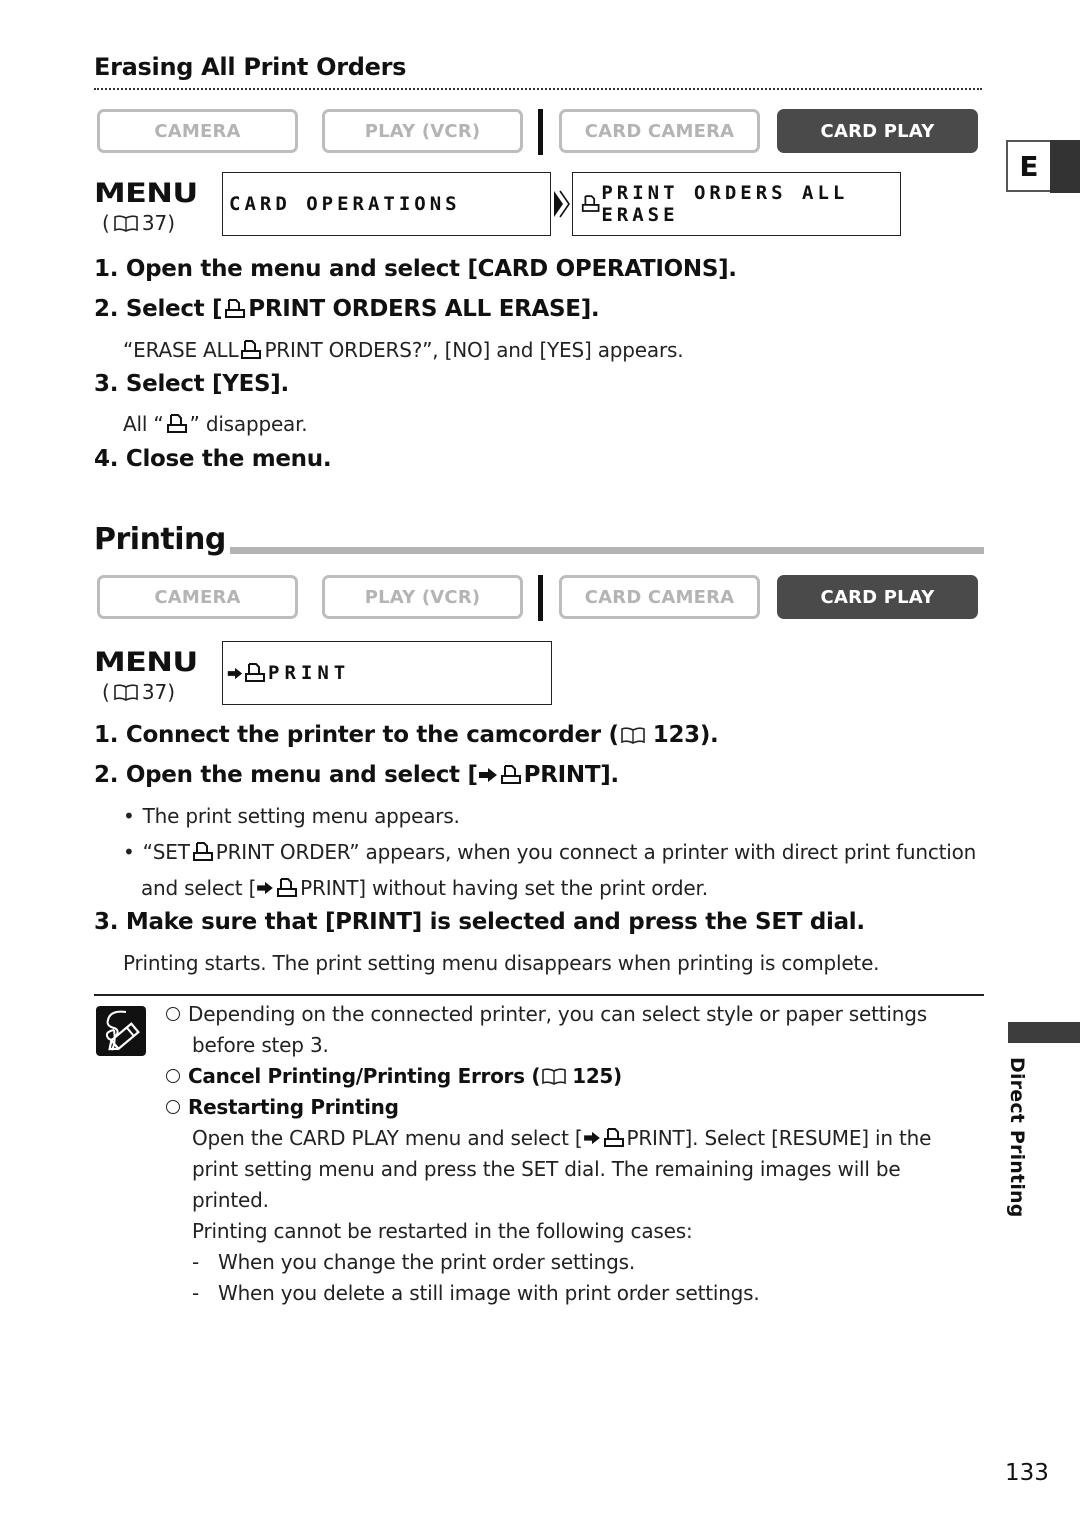 The width and height of the screenshot is (1080, 1529). What do you see at coordinates (248, 424) in the screenshot?
I see `detail-text: ” disappear.` at bounding box center [248, 424].